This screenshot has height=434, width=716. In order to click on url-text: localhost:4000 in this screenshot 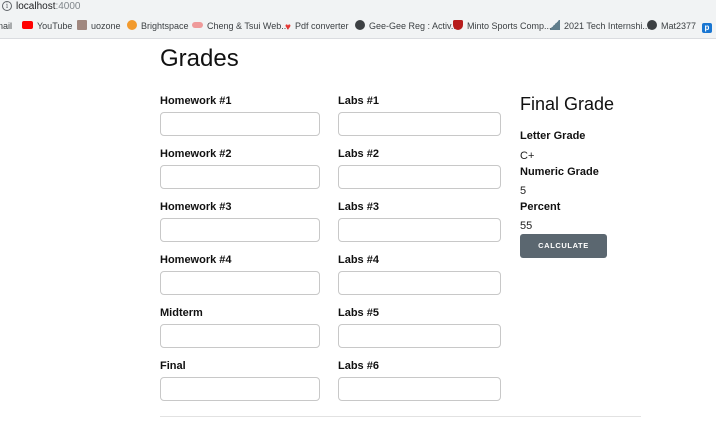, I will do `click(48, 7)`.